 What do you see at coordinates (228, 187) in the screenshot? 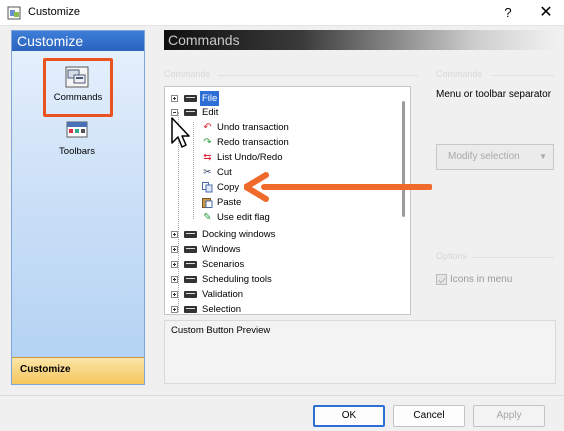
I see `tree-item-label: Copy` at bounding box center [228, 187].